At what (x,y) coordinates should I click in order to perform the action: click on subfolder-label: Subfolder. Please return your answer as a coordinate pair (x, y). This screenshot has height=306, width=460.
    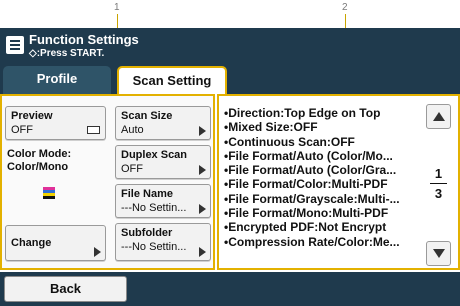
    Looking at the image, I should click on (147, 233).